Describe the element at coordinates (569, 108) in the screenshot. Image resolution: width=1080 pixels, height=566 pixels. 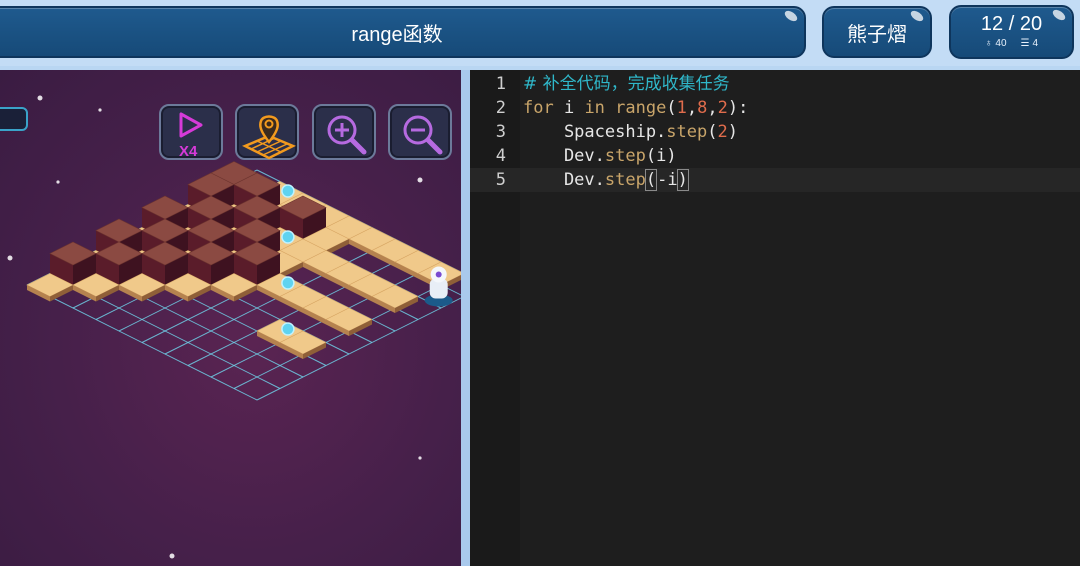
I see `code-var: i` at that location.